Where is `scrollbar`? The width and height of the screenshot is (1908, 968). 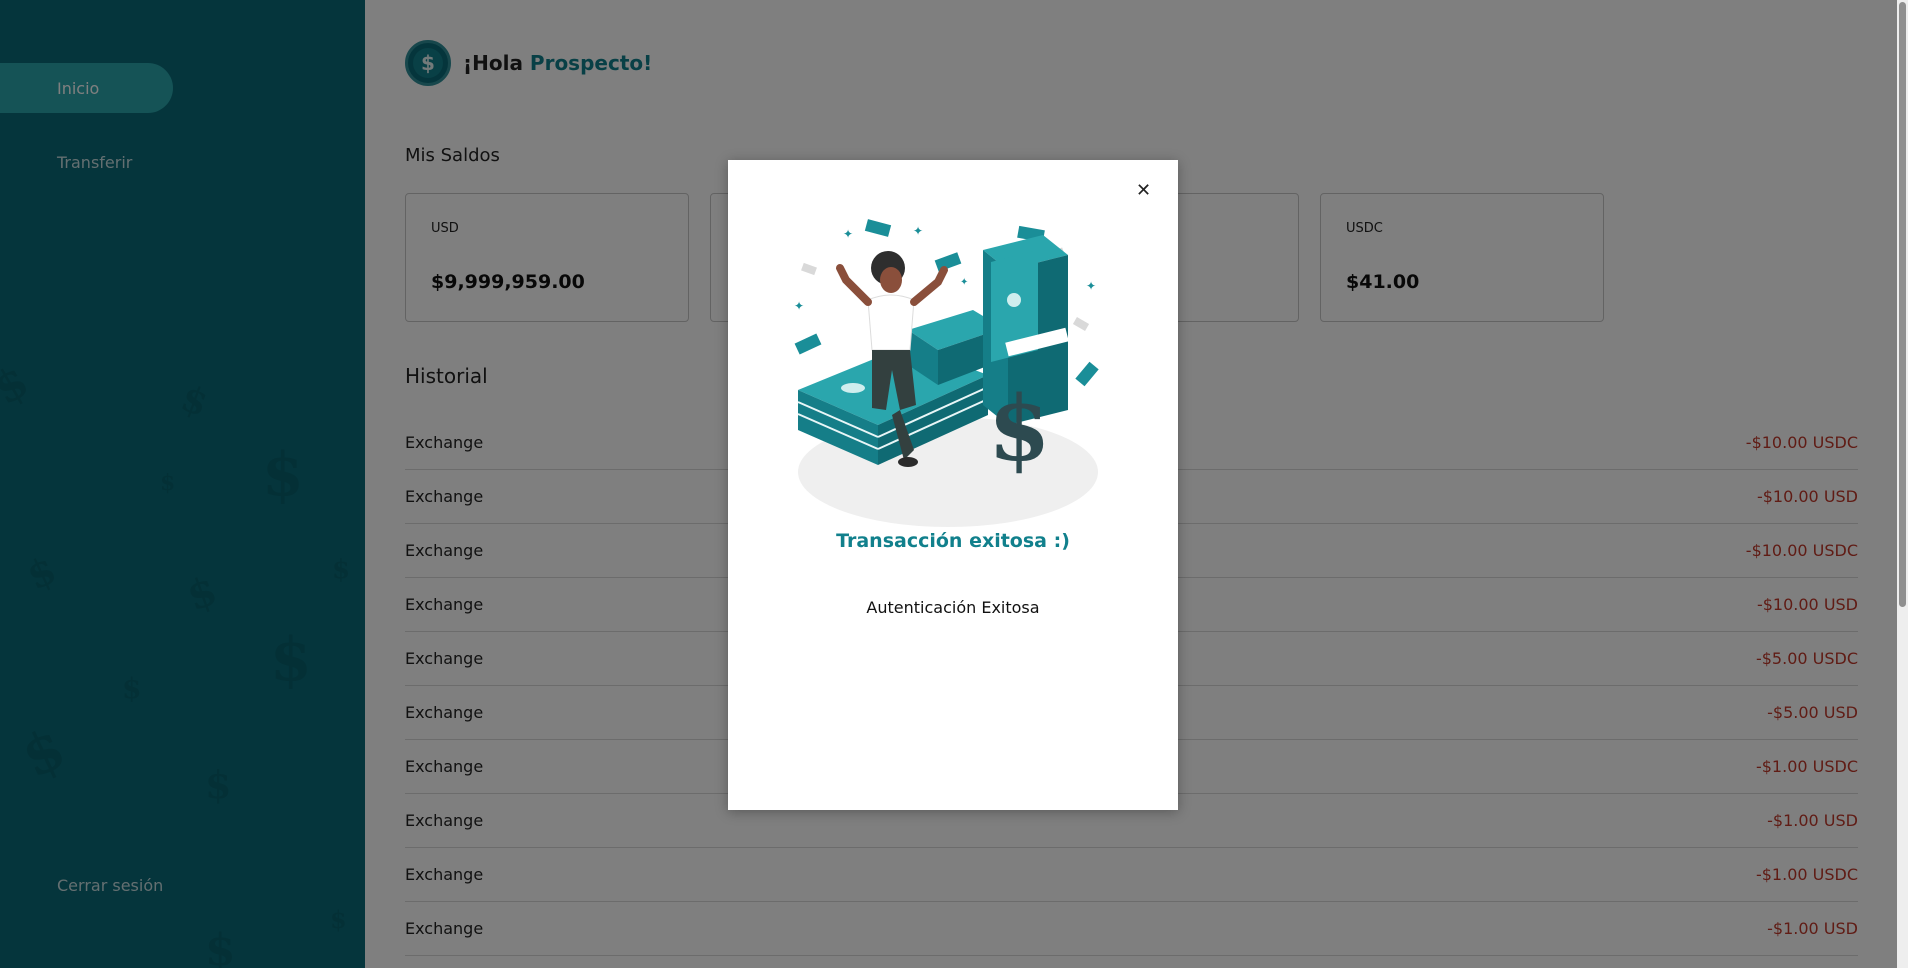 scrollbar is located at coordinates (1902, 484).